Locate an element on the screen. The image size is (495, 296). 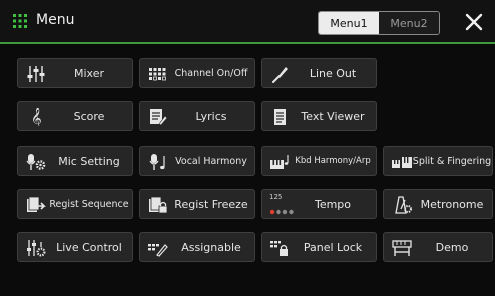
panel-lock-icon is located at coordinates (279, 248).